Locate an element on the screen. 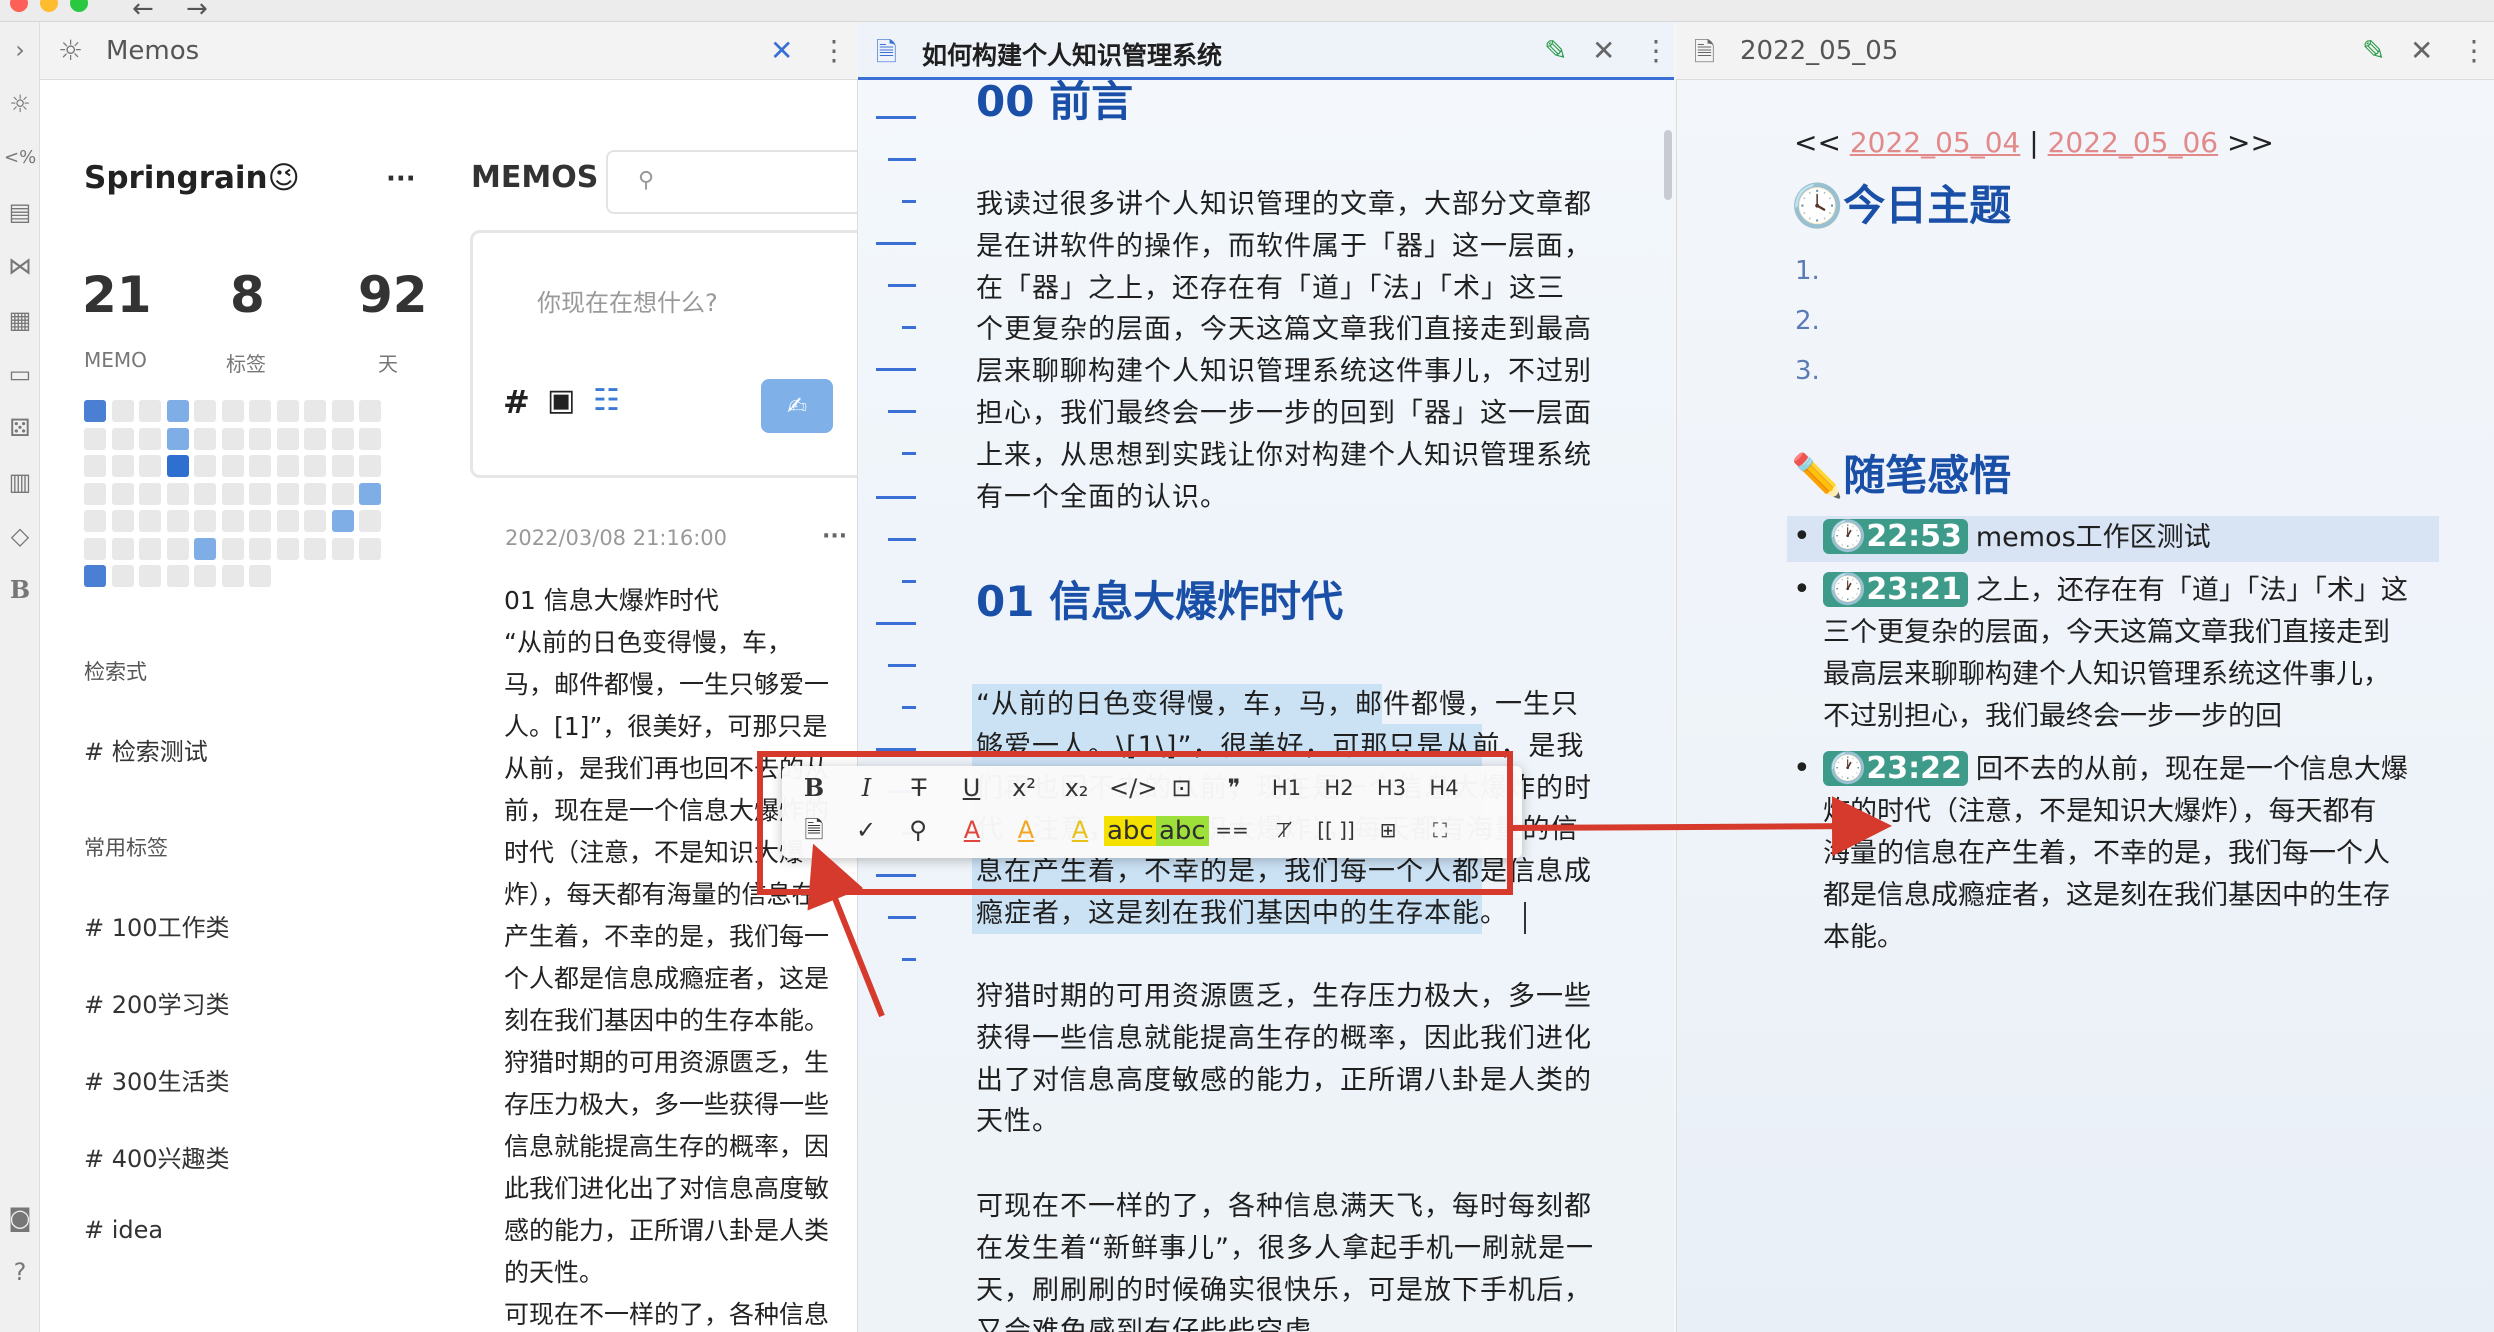  annotation-box is located at coordinates (1135, 823).